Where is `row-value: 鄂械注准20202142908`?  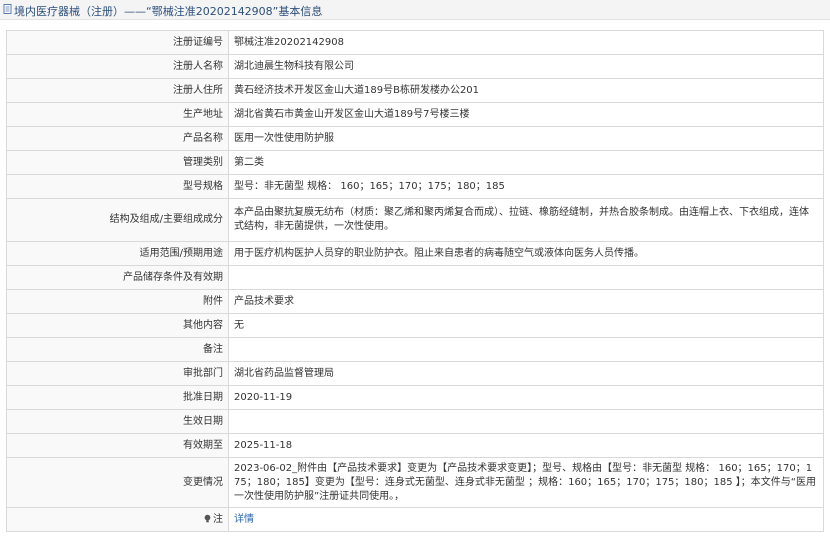
row-value: 鄂械注准20202142908 is located at coordinates (526, 42).